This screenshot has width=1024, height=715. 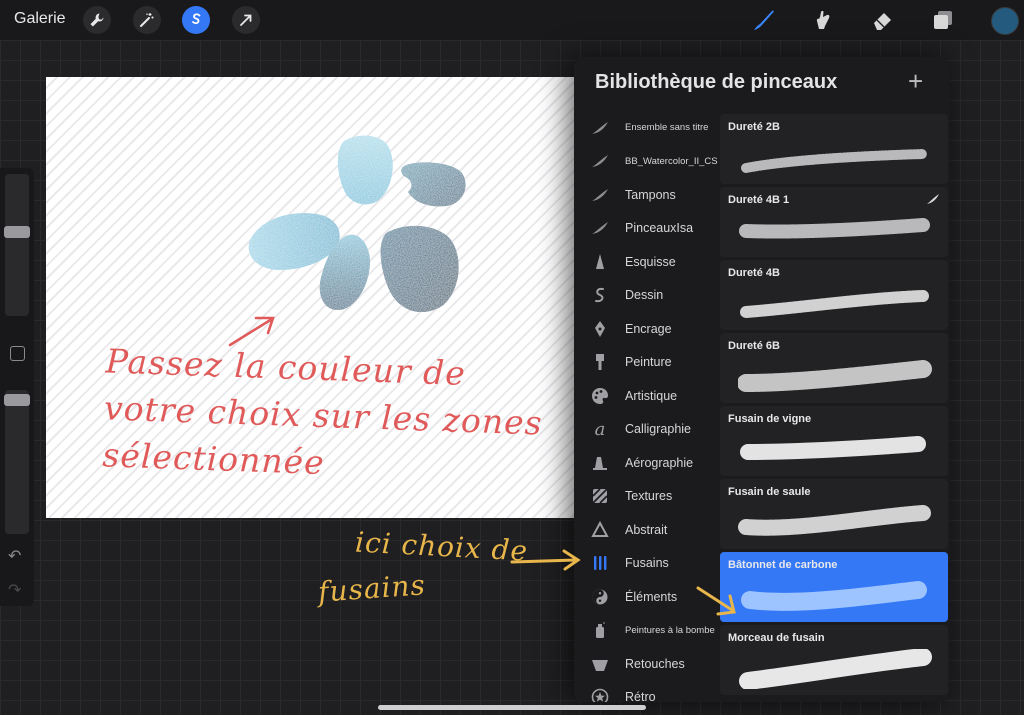 I want to click on paintbrush-icon, so click(x=600, y=362).